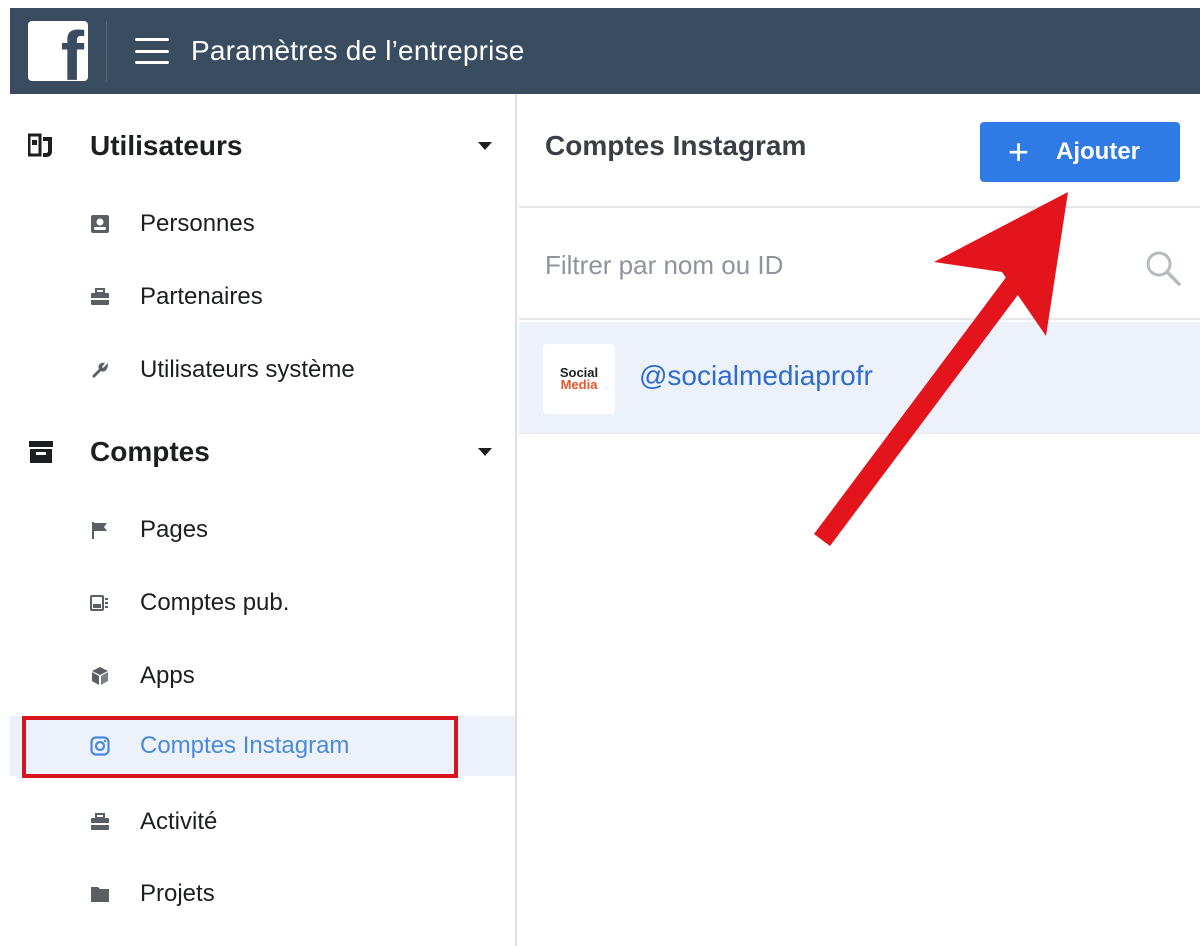 The image size is (1200, 946). I want to click on sidebar-item-projets: Projets, so click(262, 894).